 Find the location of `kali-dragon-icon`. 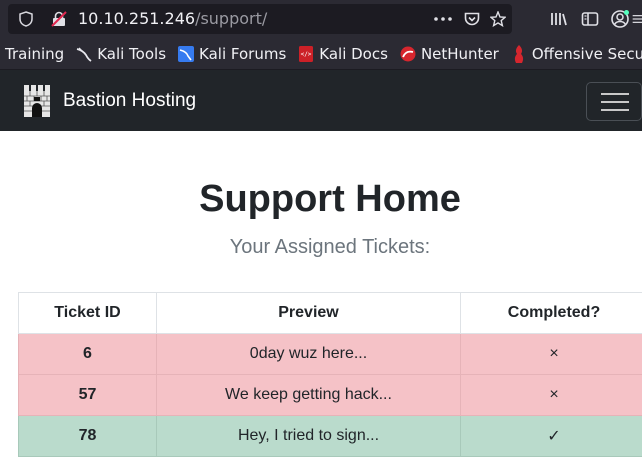

kali-dragon-icon is located at coordinates (84, 54).